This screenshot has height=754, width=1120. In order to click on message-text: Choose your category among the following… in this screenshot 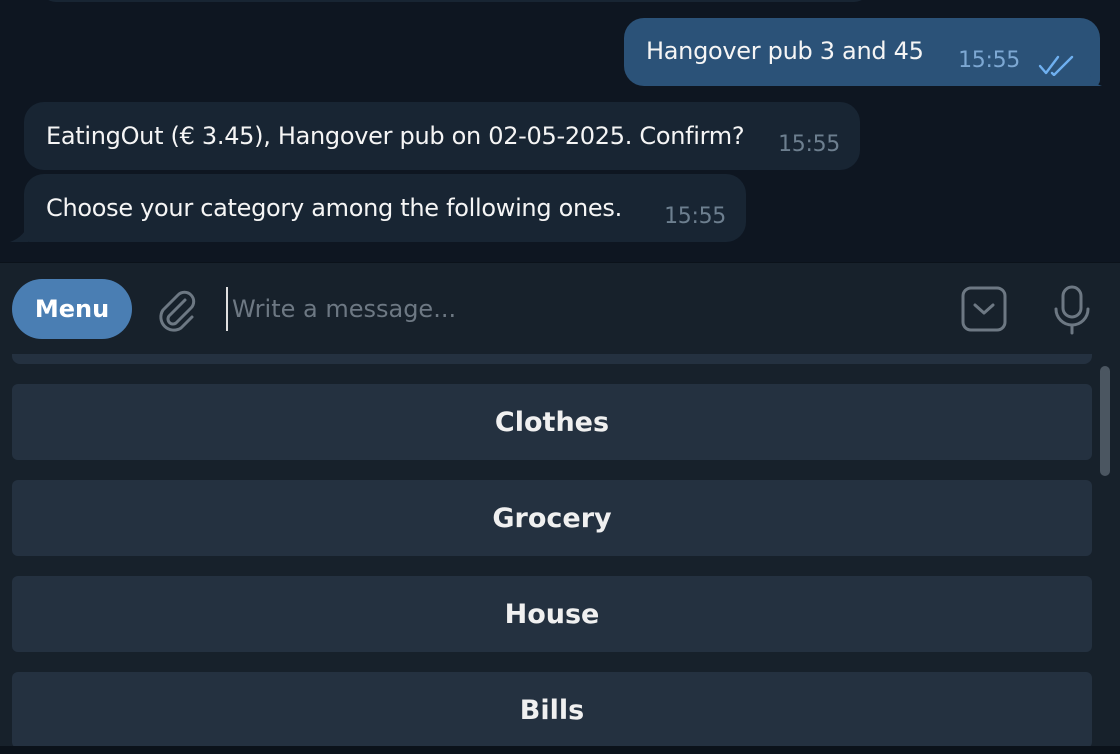, I will do `click(334, 208)`.